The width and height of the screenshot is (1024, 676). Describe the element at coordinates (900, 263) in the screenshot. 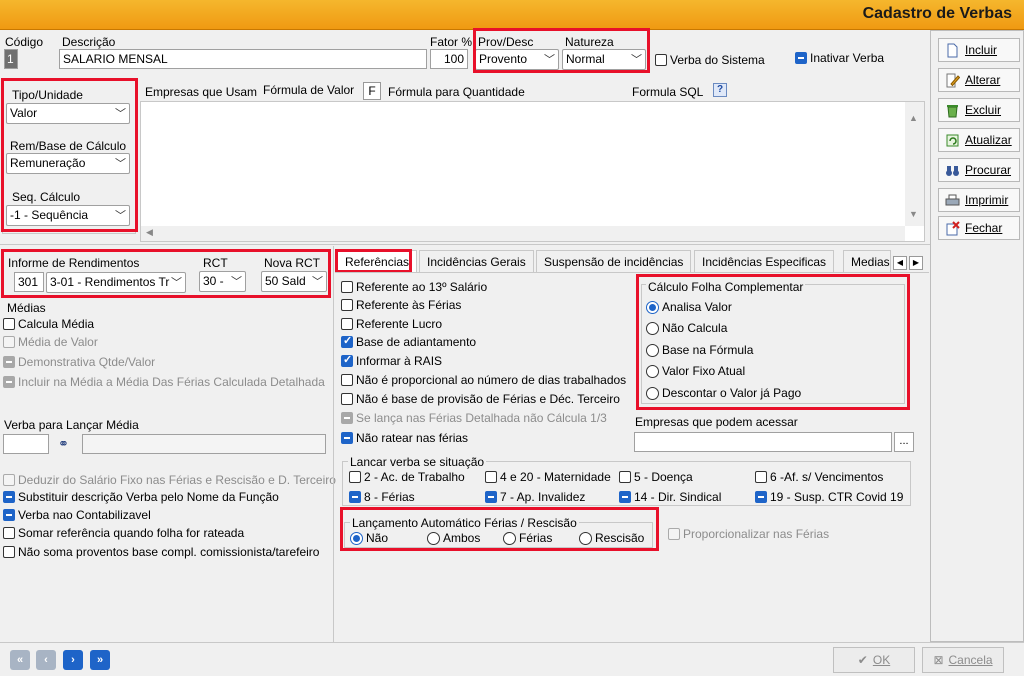

I see `tab-scroll-left-icon: ◀` at that location.